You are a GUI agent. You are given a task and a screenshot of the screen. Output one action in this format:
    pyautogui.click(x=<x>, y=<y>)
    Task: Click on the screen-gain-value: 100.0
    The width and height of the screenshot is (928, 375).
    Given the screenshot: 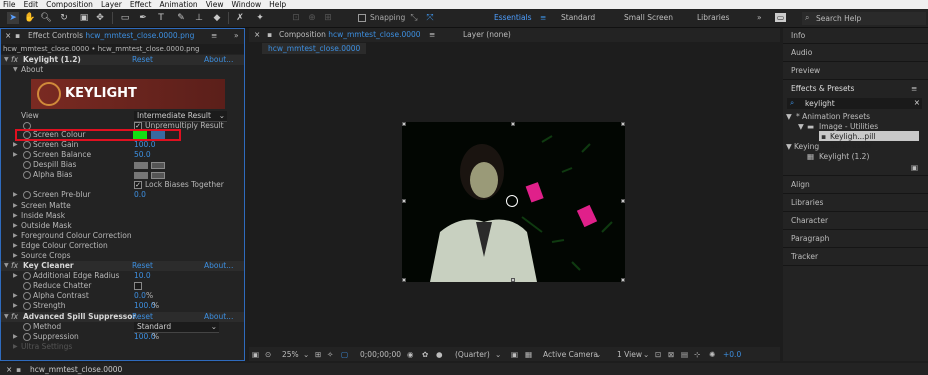 What is the action you would take?
    pyautogui.click(x=144, y=145)
    